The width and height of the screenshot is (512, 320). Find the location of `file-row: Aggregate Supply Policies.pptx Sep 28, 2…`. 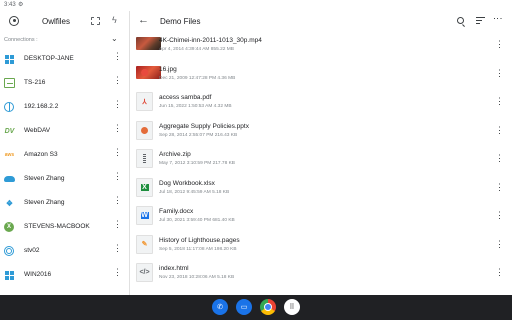

file-row: Aggregate Supply Policies.pptx Sep 28, 2… is located at coordinates (321, 133).